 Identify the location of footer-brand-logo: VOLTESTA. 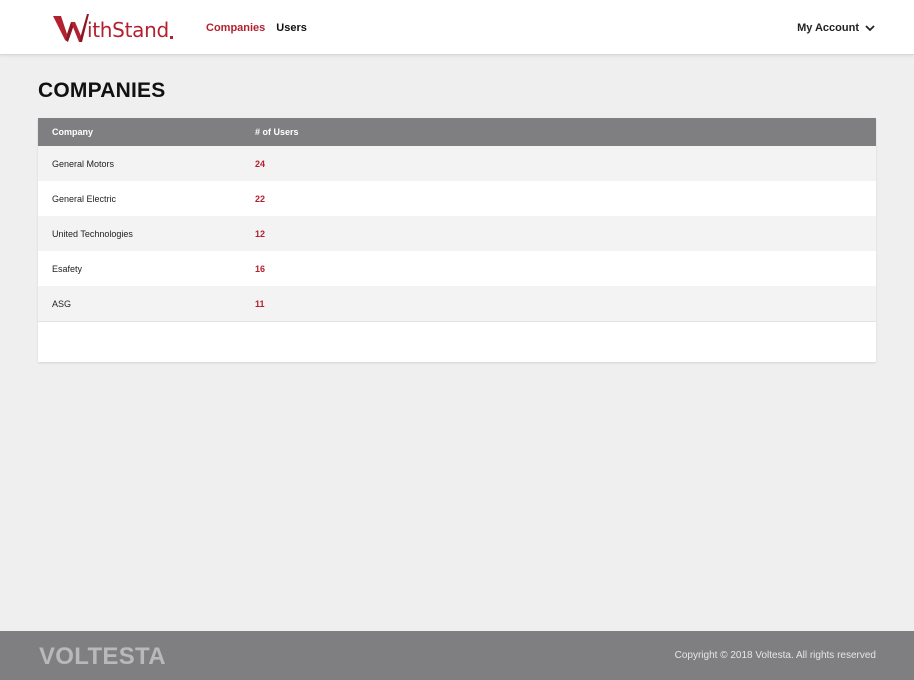
(102, 656).